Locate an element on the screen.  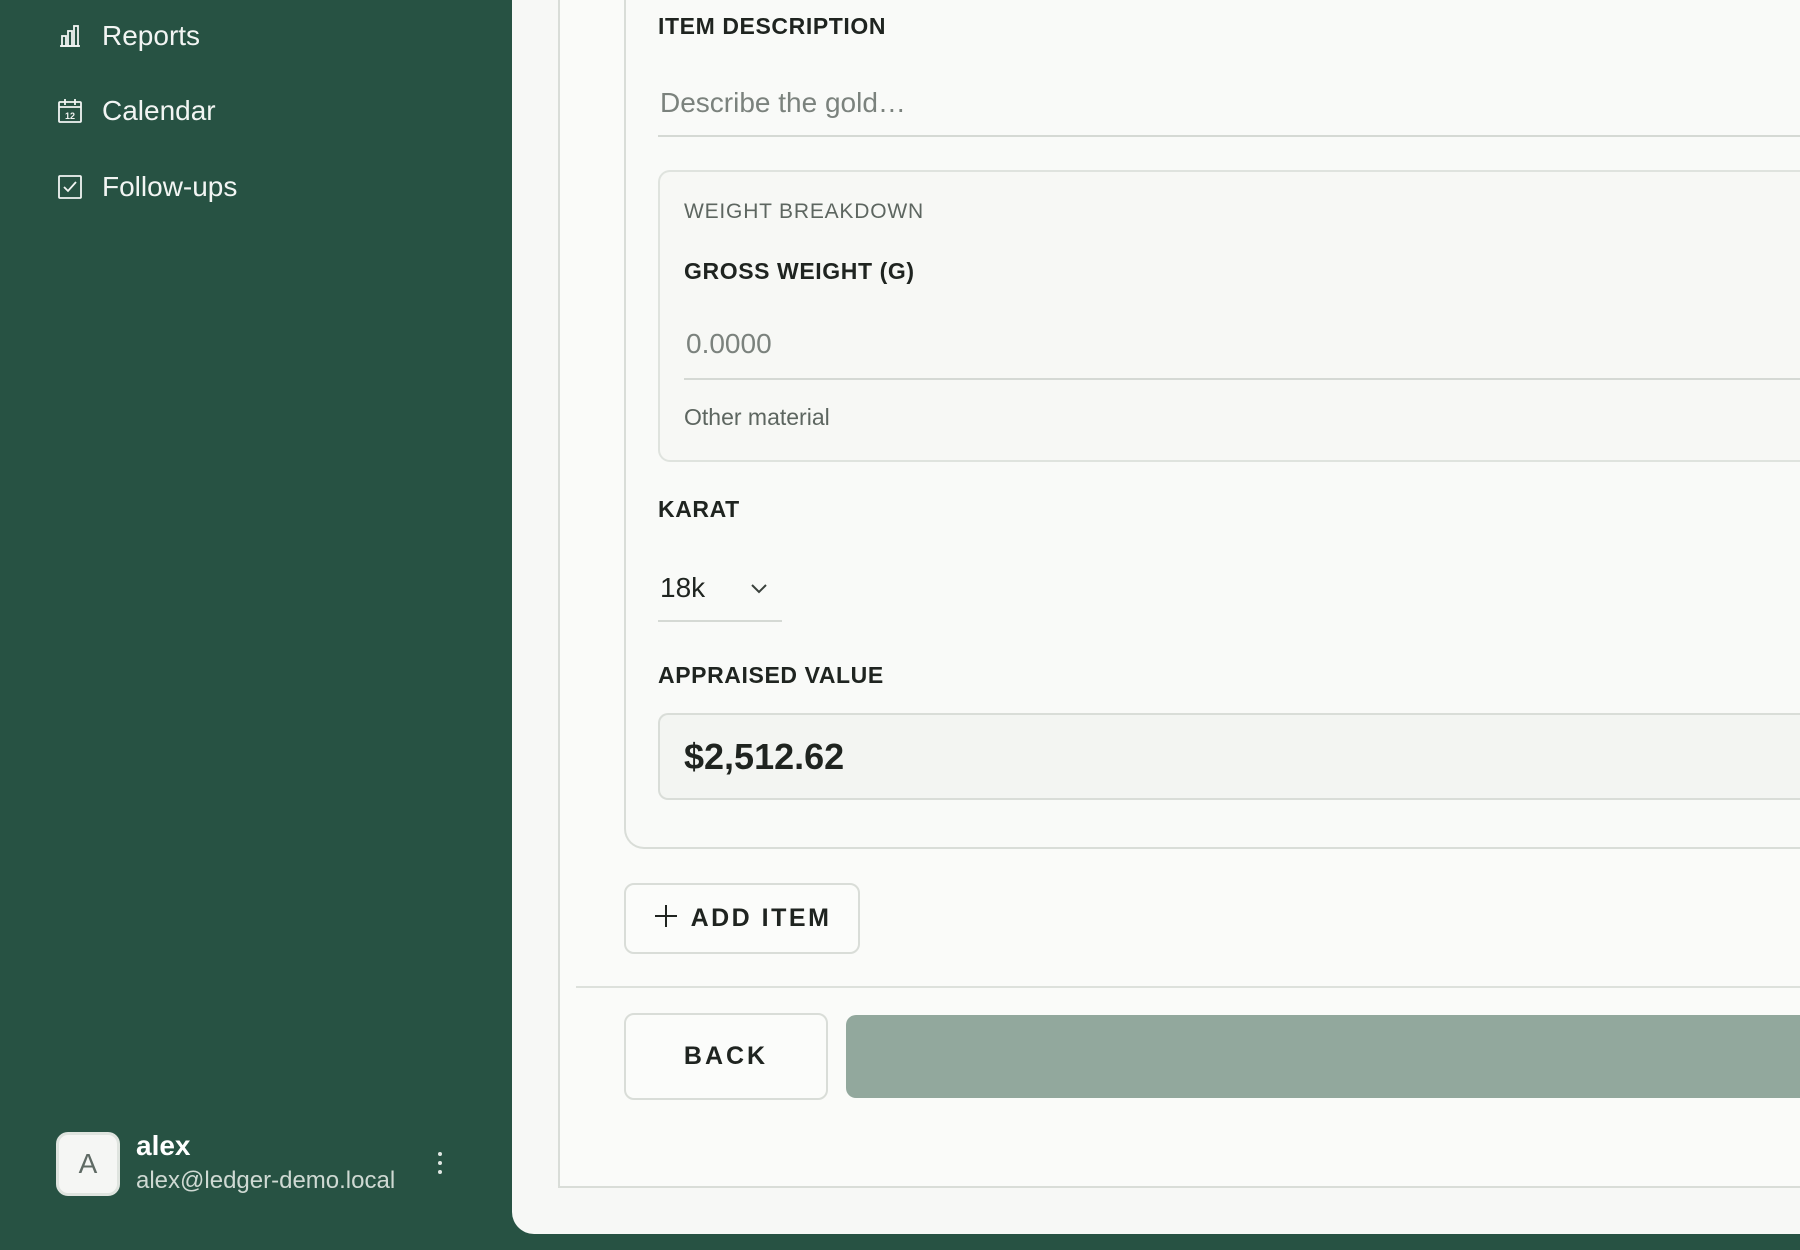
calendar-icon-day: 12 is located at coordinates (70, 116).